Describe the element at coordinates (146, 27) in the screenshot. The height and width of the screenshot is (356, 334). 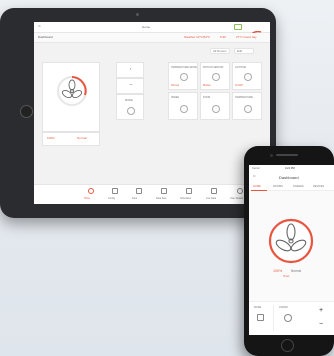
I see `tablet-header-title: Home` at that location.